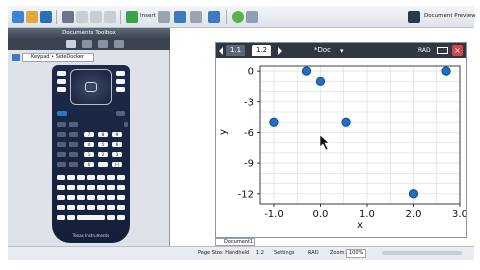 Image resolution: width=480 pixels, height=270 pixels. I want to click on open-paren-key, so click(73, 154).